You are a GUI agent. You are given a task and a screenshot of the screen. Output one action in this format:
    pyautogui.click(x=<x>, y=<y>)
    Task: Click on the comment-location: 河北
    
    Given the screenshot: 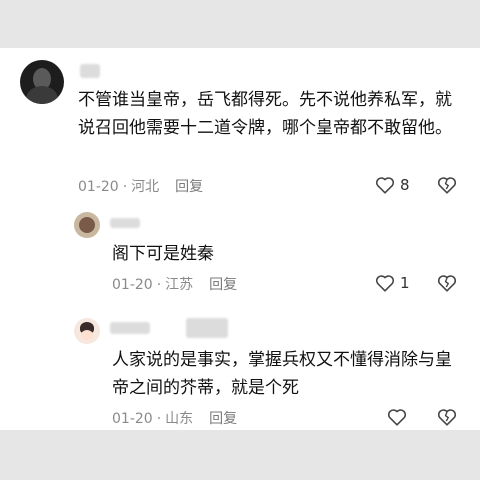 What is the action you would take?
    pyautogui.click(x=145, y=187)
    